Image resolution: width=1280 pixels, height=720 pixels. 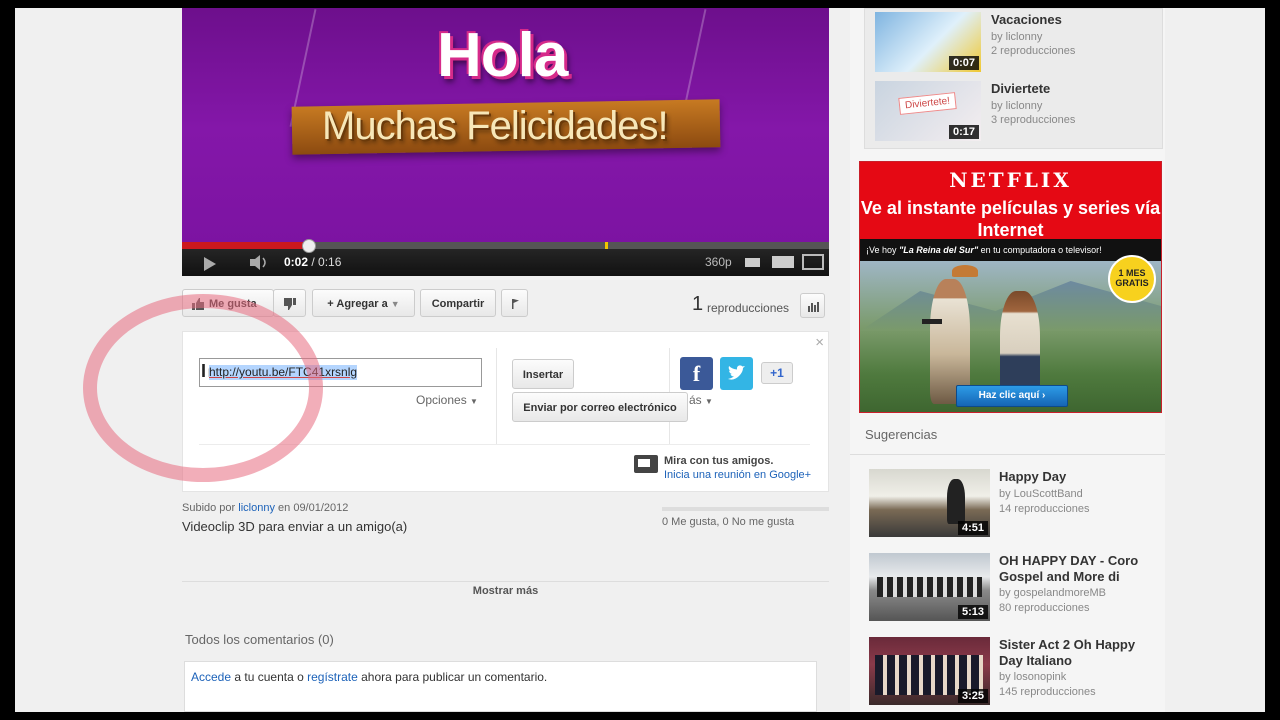 I want to click on uploaded-prefix: Subido por, so click(x=209, y=508).